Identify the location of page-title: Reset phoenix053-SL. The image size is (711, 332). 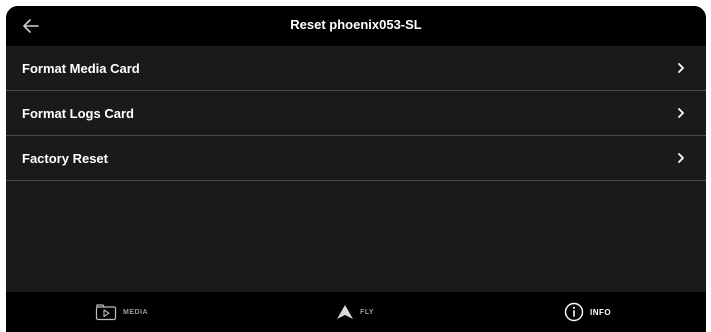
(356, 24).